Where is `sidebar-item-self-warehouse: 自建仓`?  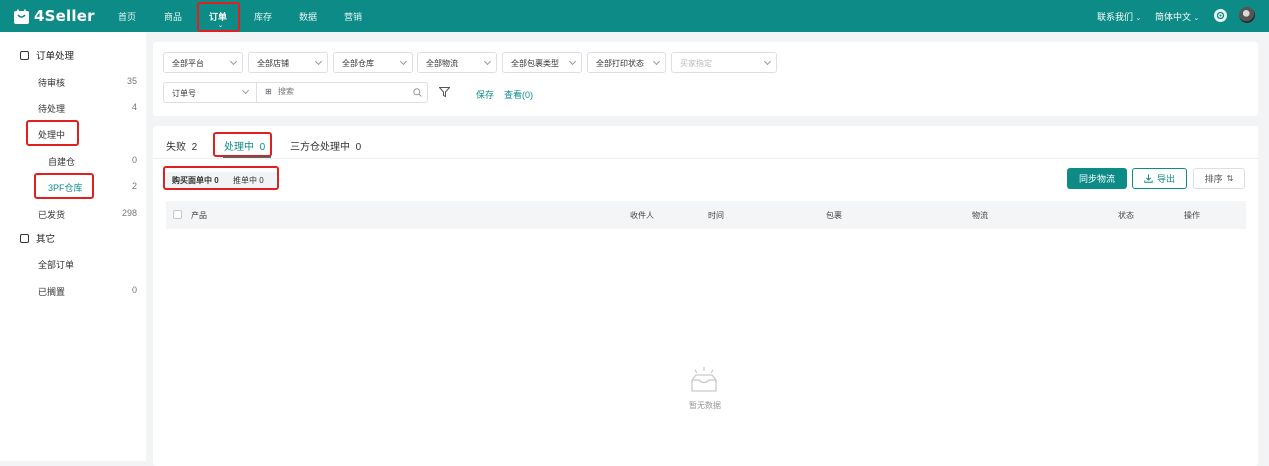
sidebar-item-self-warehouse: 自建仓 is located at coordinates (61, 161).